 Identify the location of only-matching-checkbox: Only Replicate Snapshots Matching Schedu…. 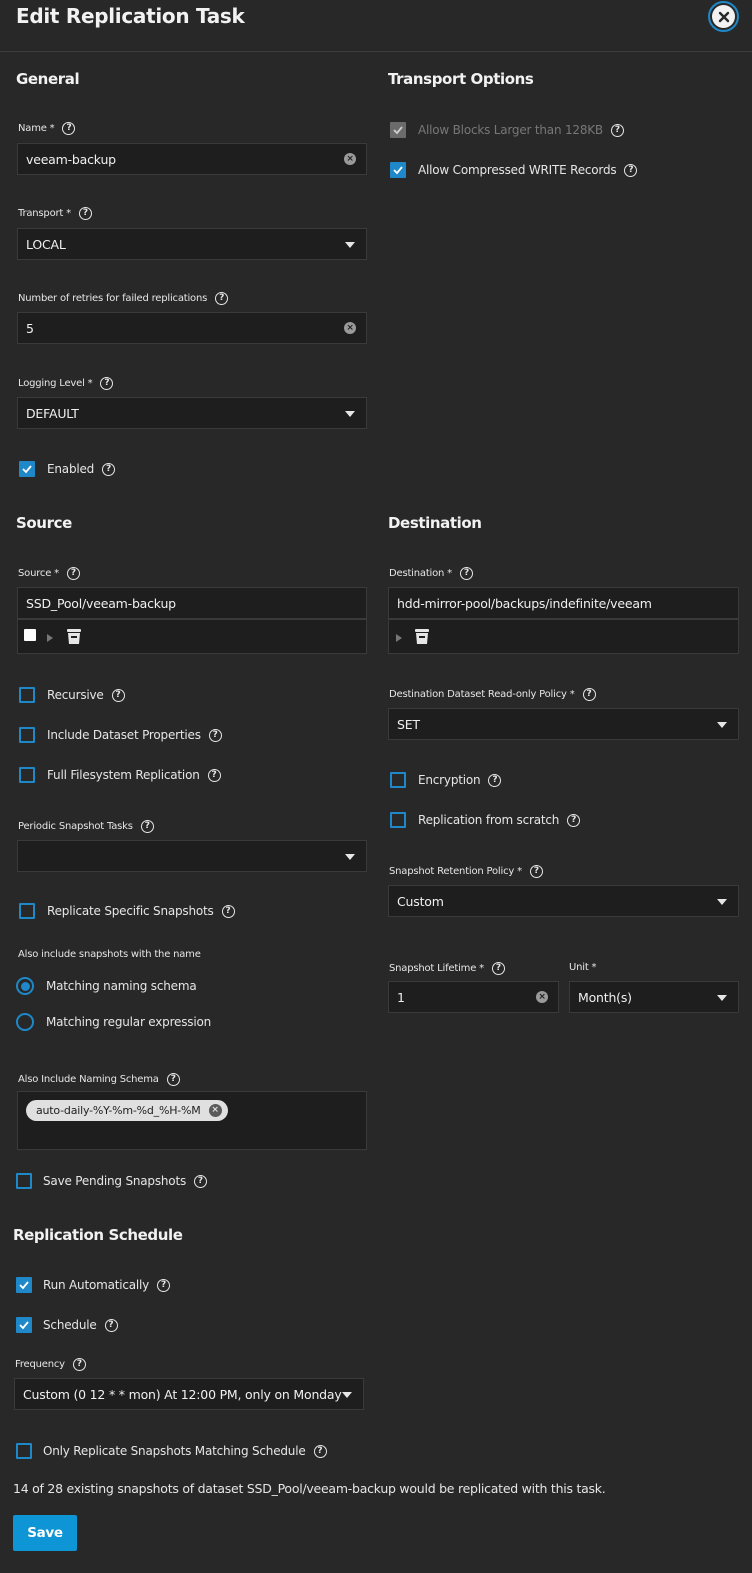
(171, 1451).